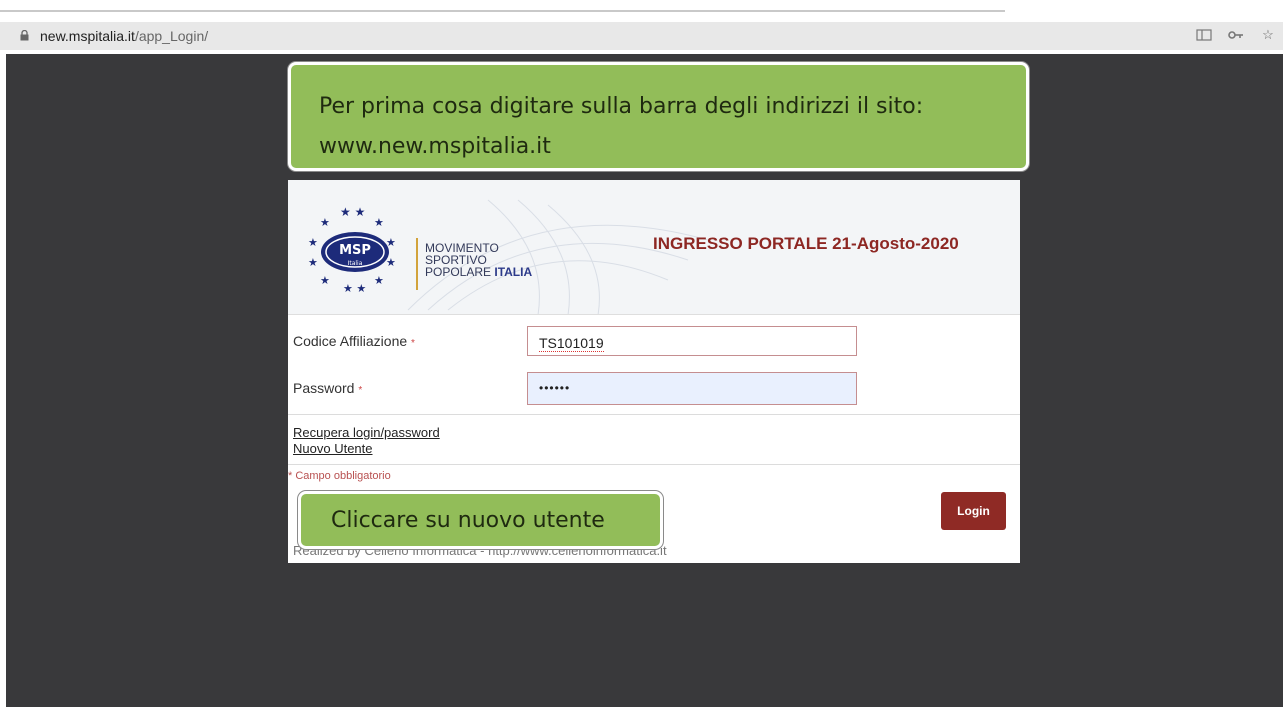 The image size is (1283, 707). I want to click on password-required-mark: *, so click(360, 390).